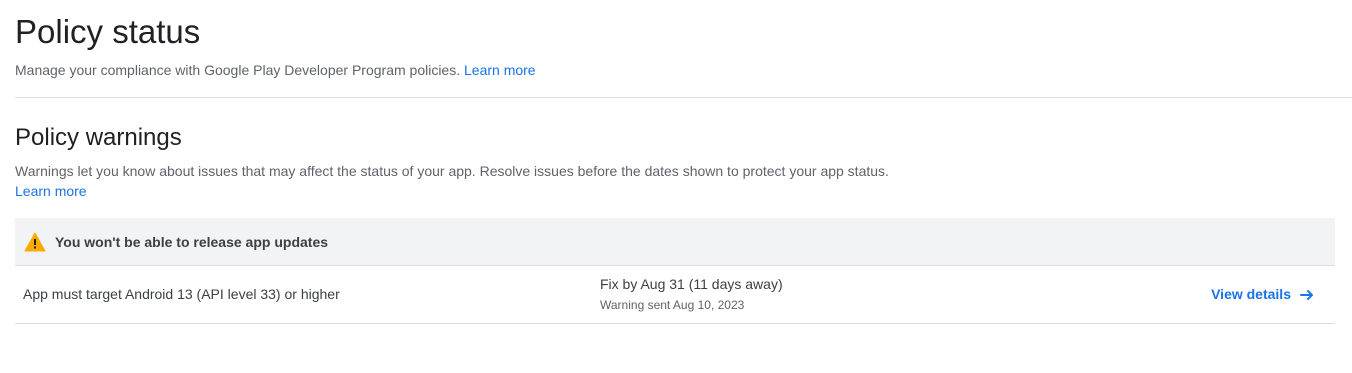 The image size is (1352, 373). Describe the element at coordinates (683, 97) in the screenshot. I see `divider` at that location.